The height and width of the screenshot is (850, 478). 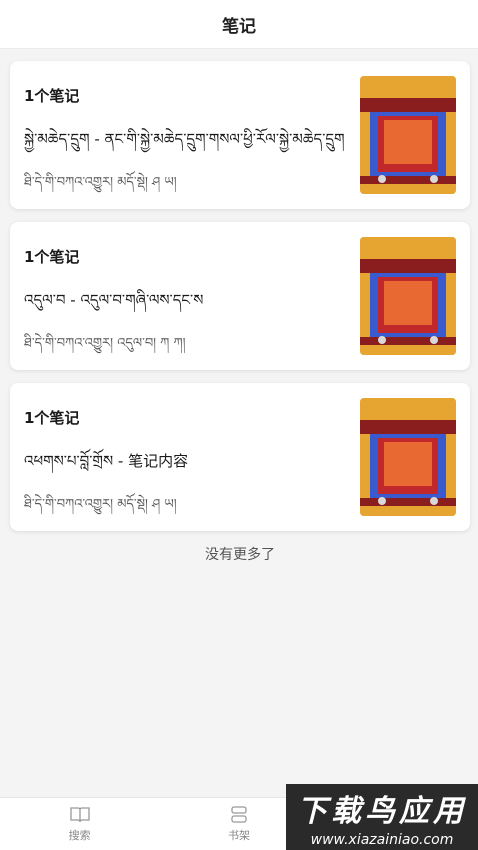 I want to click on note-meta: ཐི་དེ་གི་བཀའ་འགྱུར། འདུལ་བ། ཀ ཀ།, so click(x=105, y=343).